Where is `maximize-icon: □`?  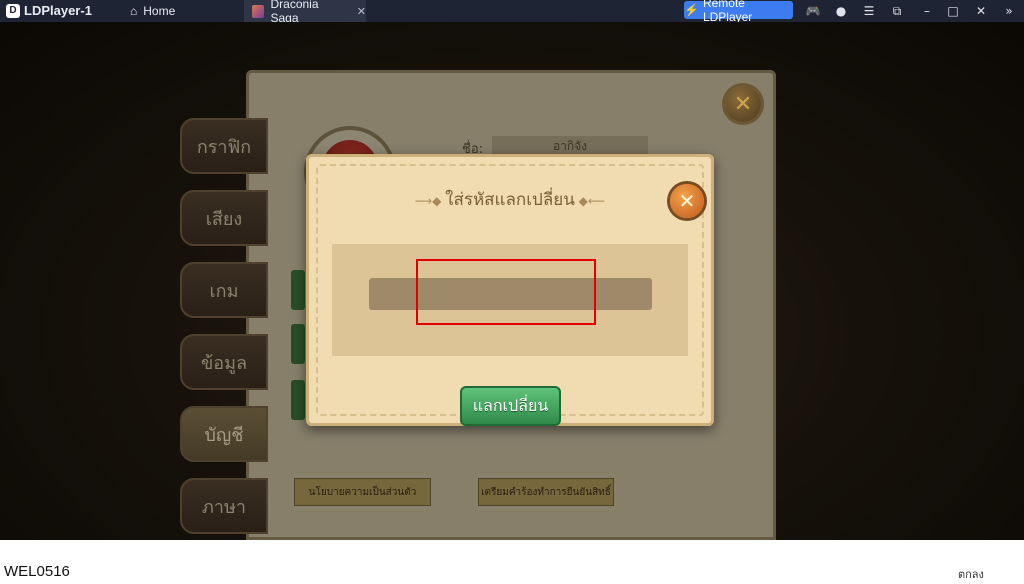
maximize-icon: □ is located at coordinates (953, 11).